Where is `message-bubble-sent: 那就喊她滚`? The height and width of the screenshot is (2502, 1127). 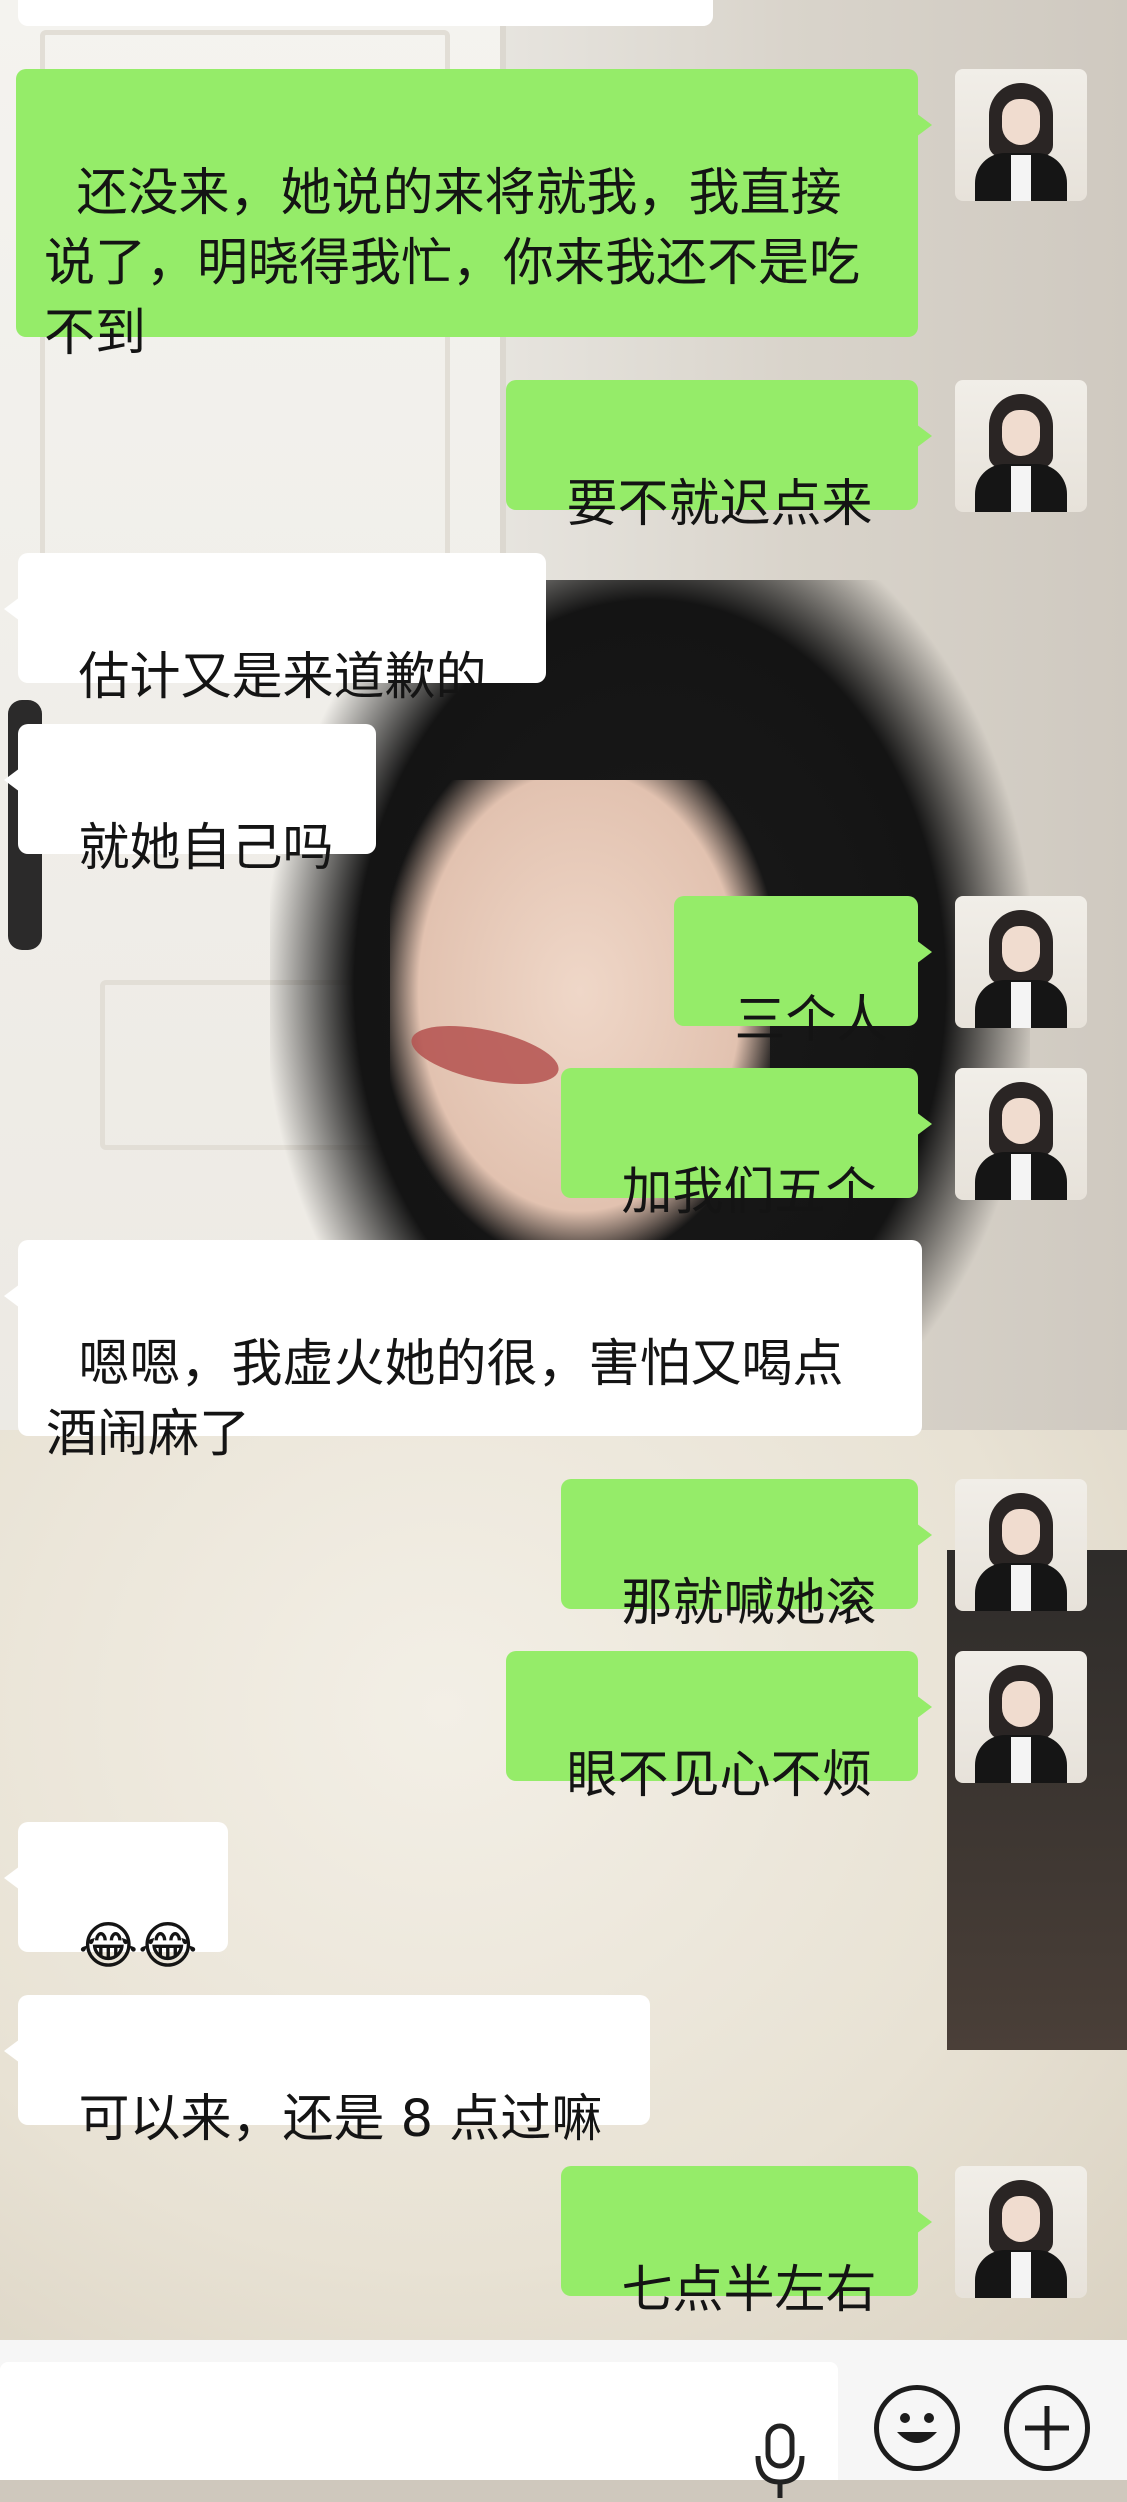
message-bubble-sent: 那就喊她滚 is located at coordinates (746, 1556).